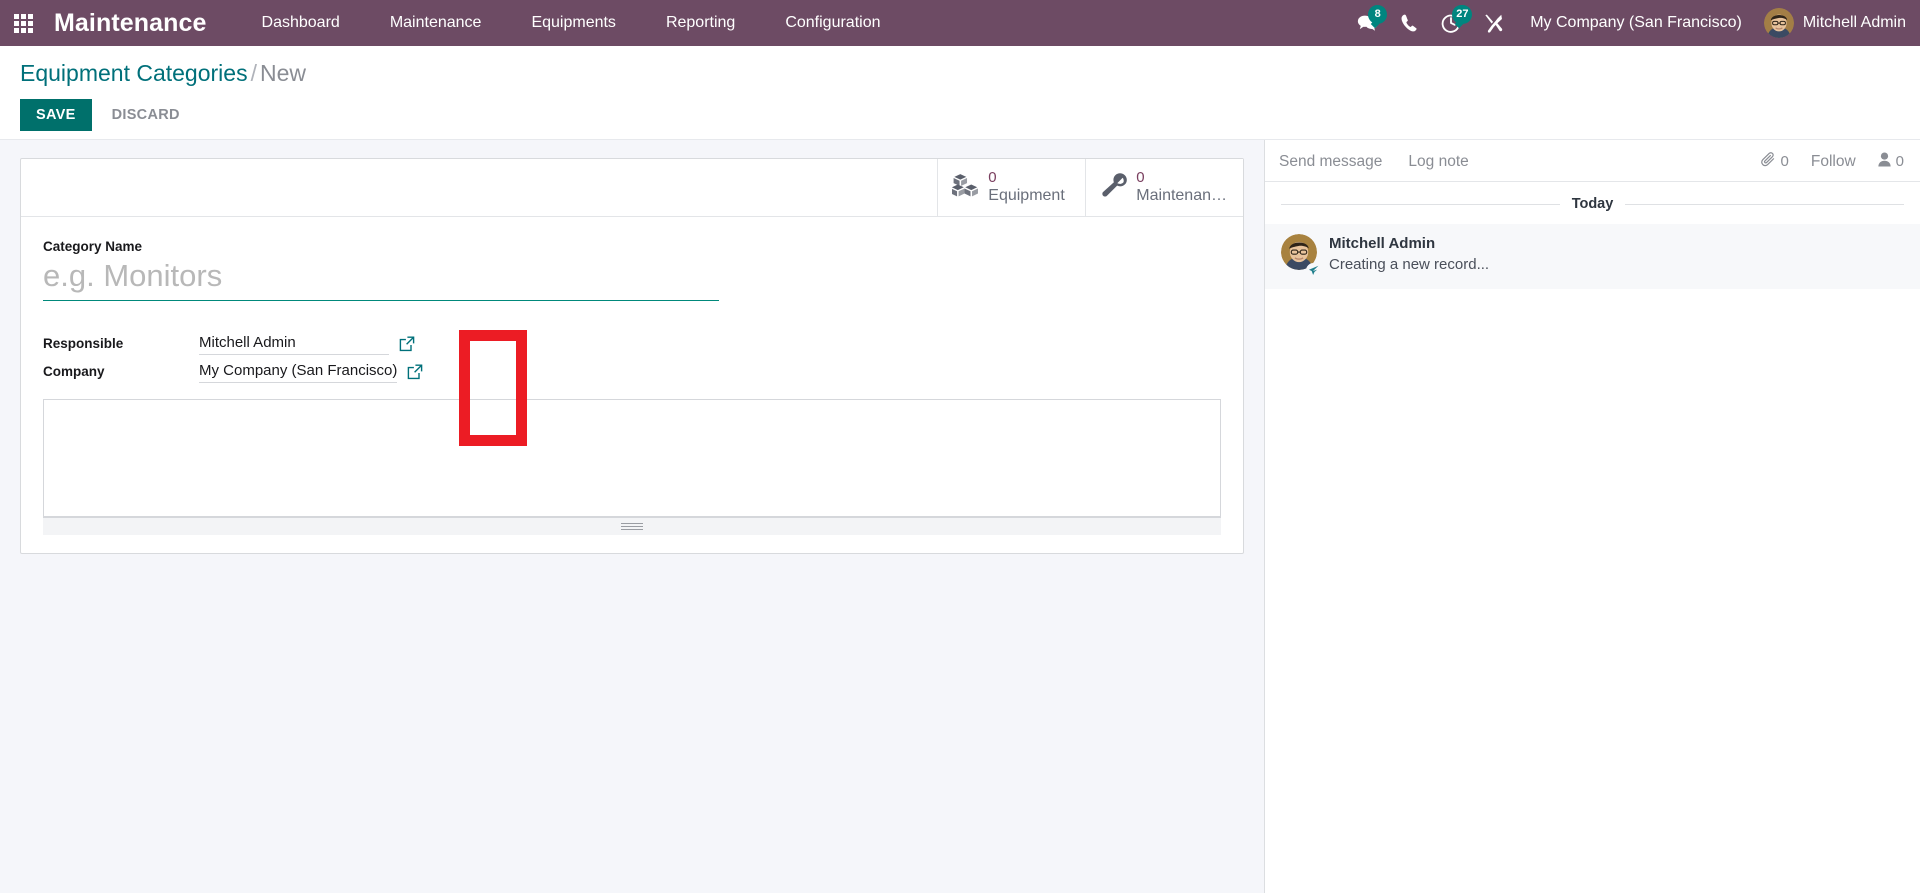 Image resolution: width=1920 pixels, height=893 pixels. Describe the element at coordinates (1493, 23) in the screenshot. I see `wrench-screwdriver-icon` at that location.